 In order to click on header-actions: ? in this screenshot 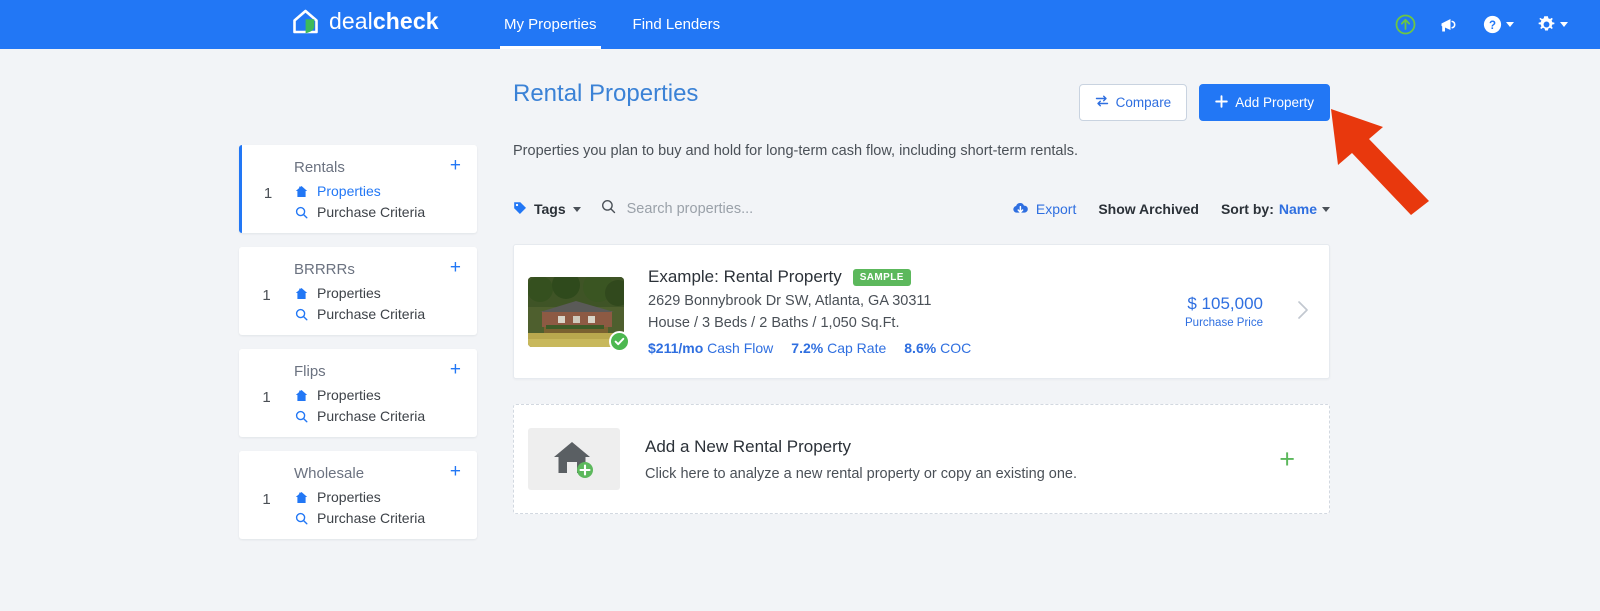, I will do `click(1481, 24)`.